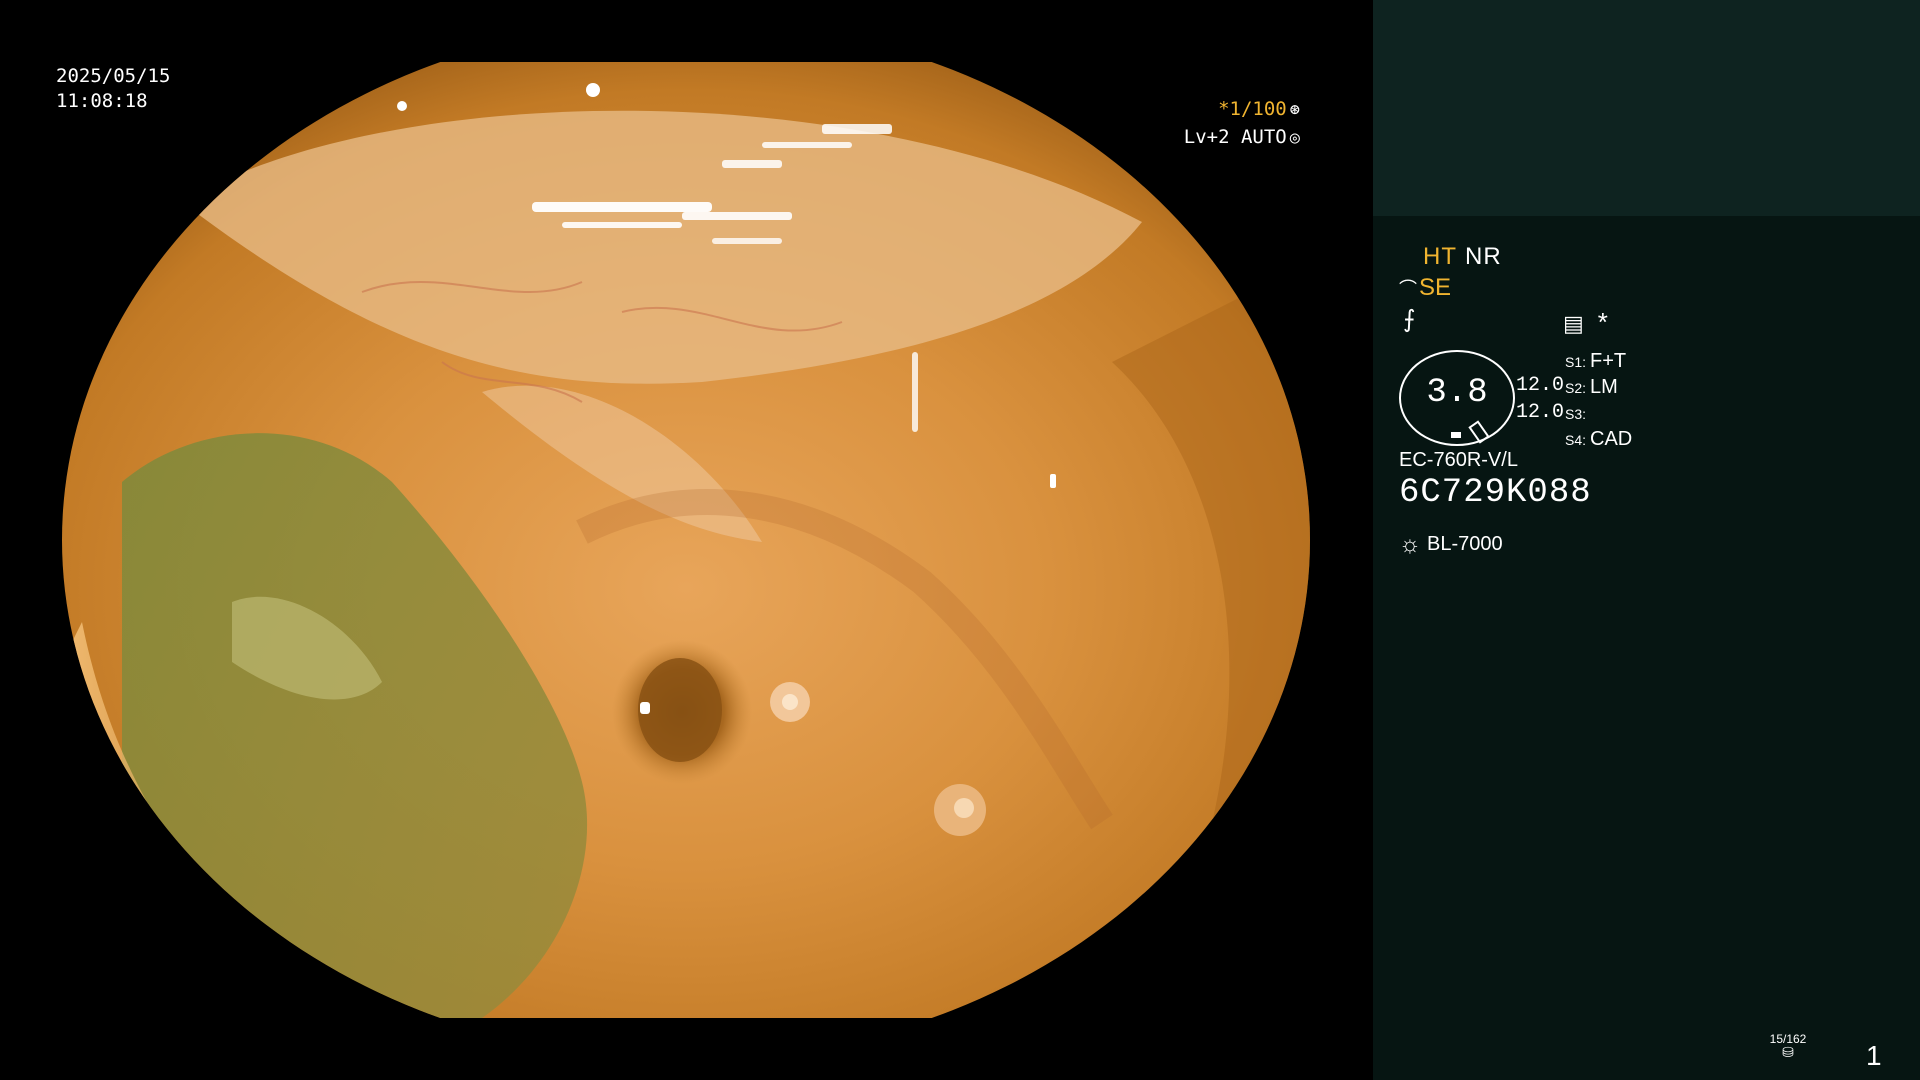 The image size is (1920, 1080). I want to click on iris-icon: ◎, so click(1294, 138).